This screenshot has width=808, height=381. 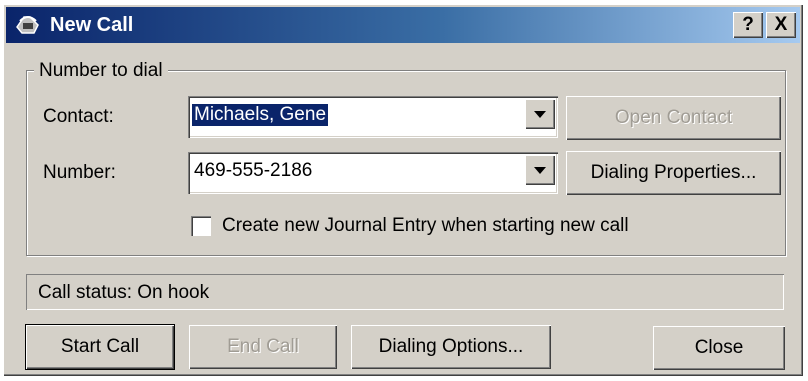 I want to click on window-title: New Call, so click(x=92, y=25).